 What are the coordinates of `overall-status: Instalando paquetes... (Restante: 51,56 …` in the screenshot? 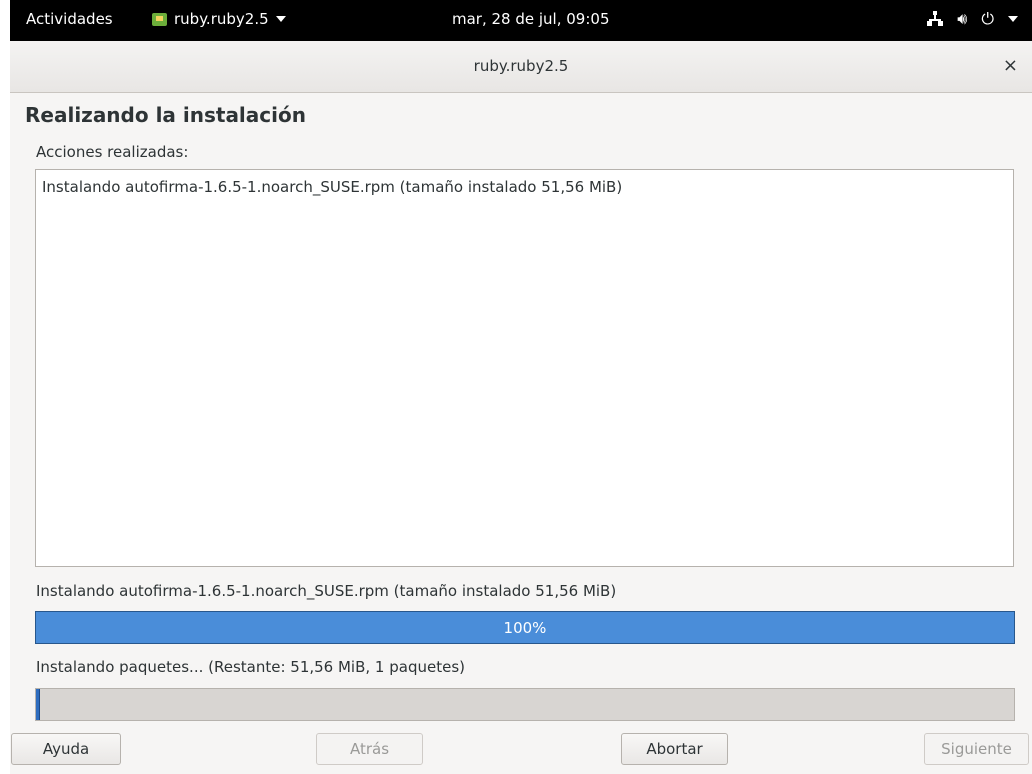 It's located at (250, 667).